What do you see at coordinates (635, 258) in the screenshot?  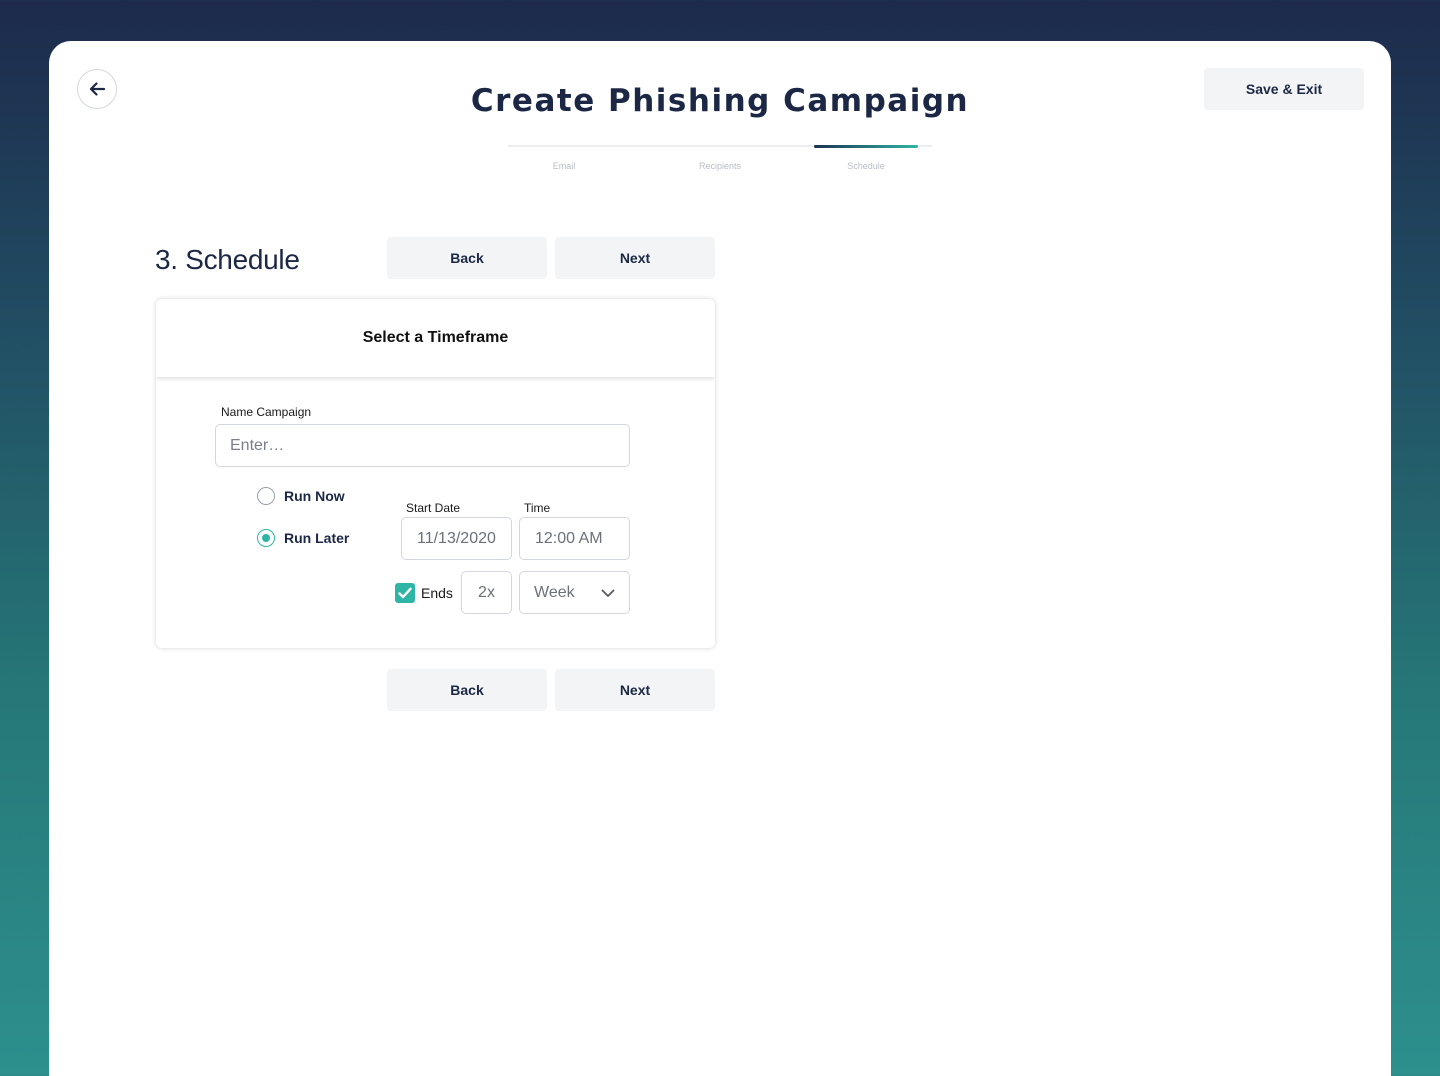 I see `next-button-top: Next` at bounding box center [635, 258].